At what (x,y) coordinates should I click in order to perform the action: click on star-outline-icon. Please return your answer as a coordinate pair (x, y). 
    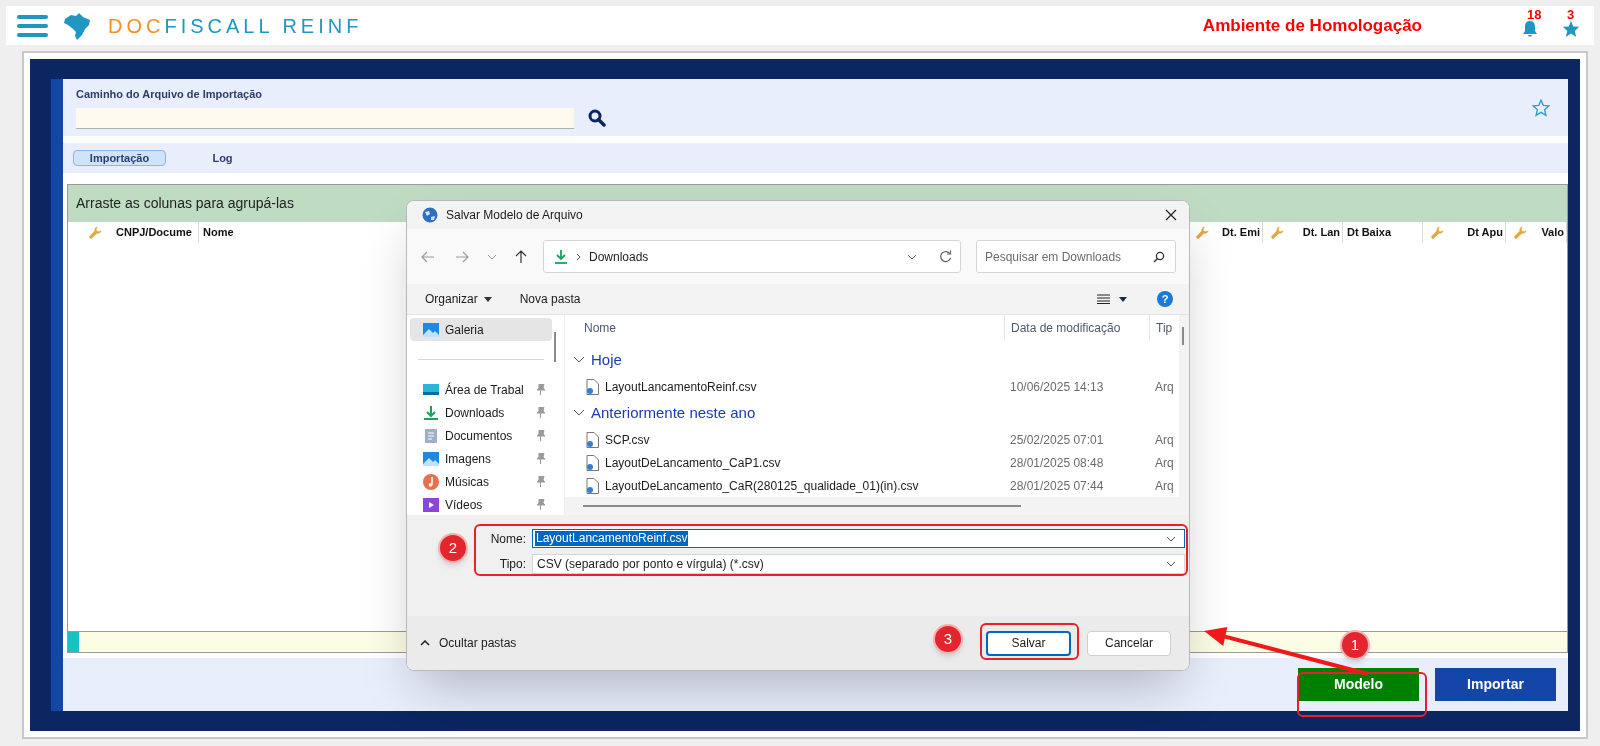
    Looking at the image, I should click on (1541, 107).